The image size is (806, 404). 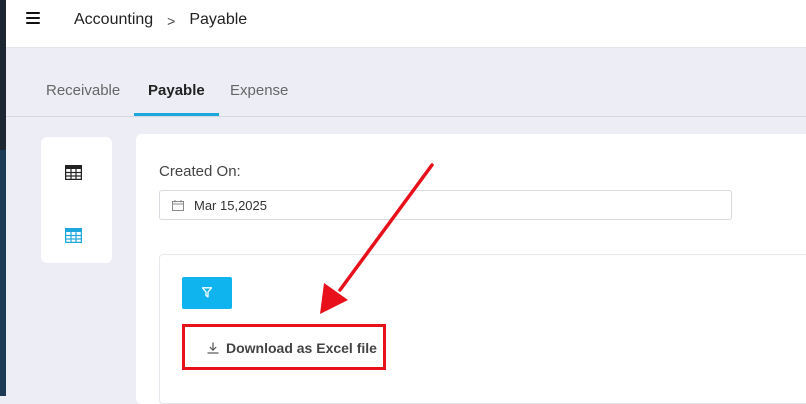 What do you see at coordinates (3, 198) in the screenshot?
I see `left-edge-strip` at bounding box center [3, 198].